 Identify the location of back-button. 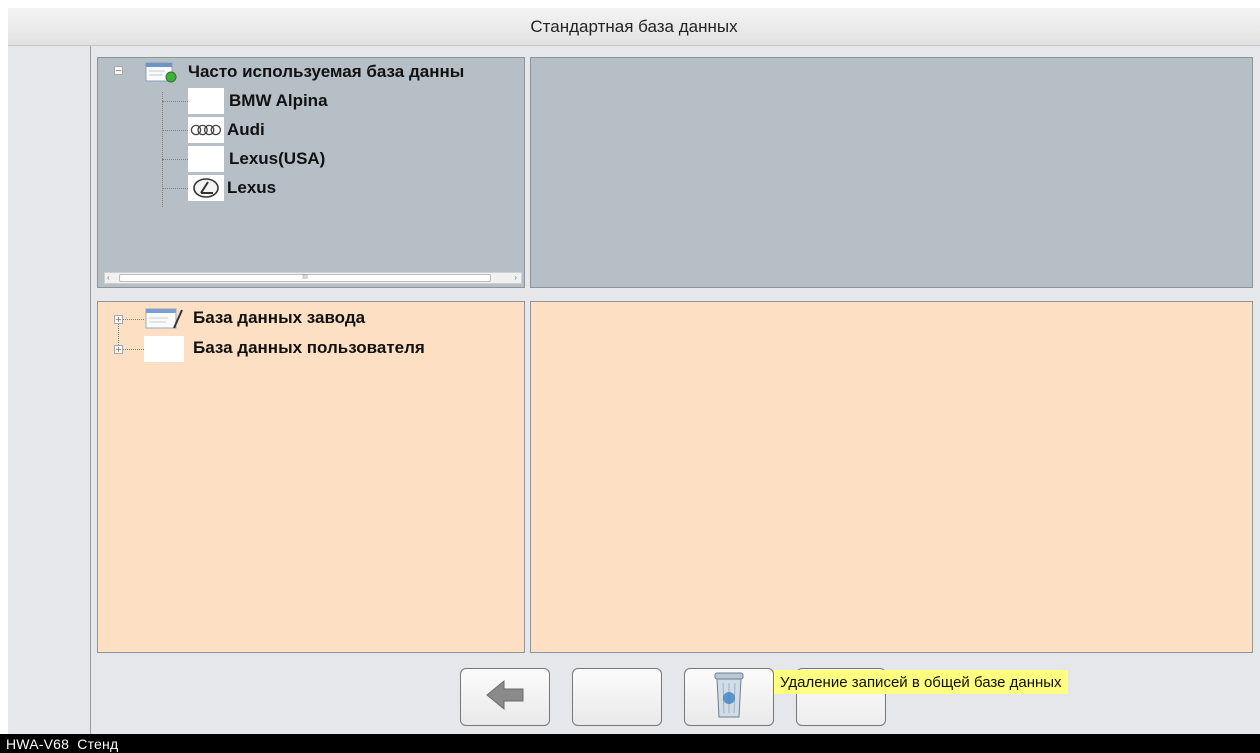
(505, 697).